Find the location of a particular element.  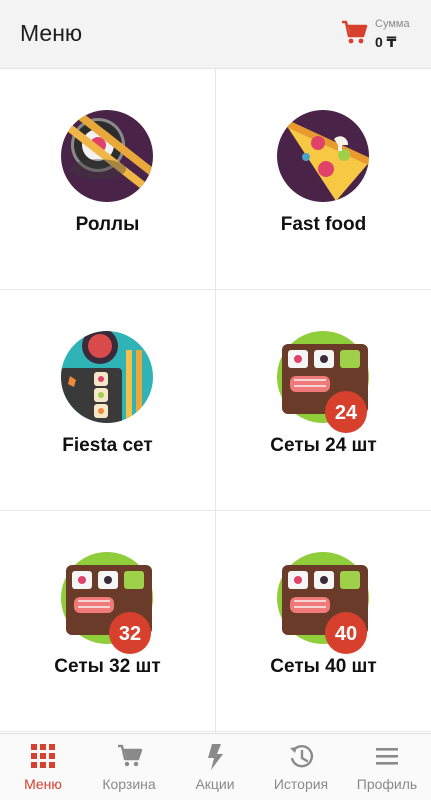

tab-label: Корзина is located at coordinates (129, 784).